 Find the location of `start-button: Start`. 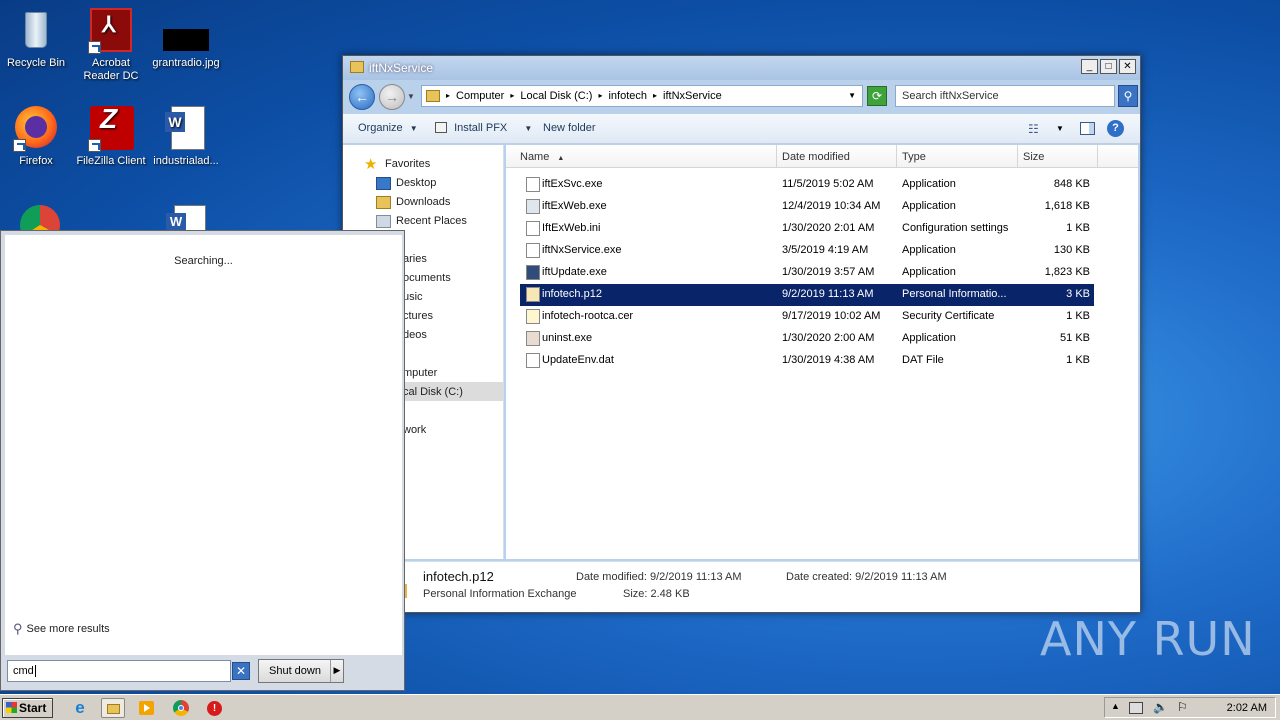

start-button: Start is located at coordinates (27, 708).